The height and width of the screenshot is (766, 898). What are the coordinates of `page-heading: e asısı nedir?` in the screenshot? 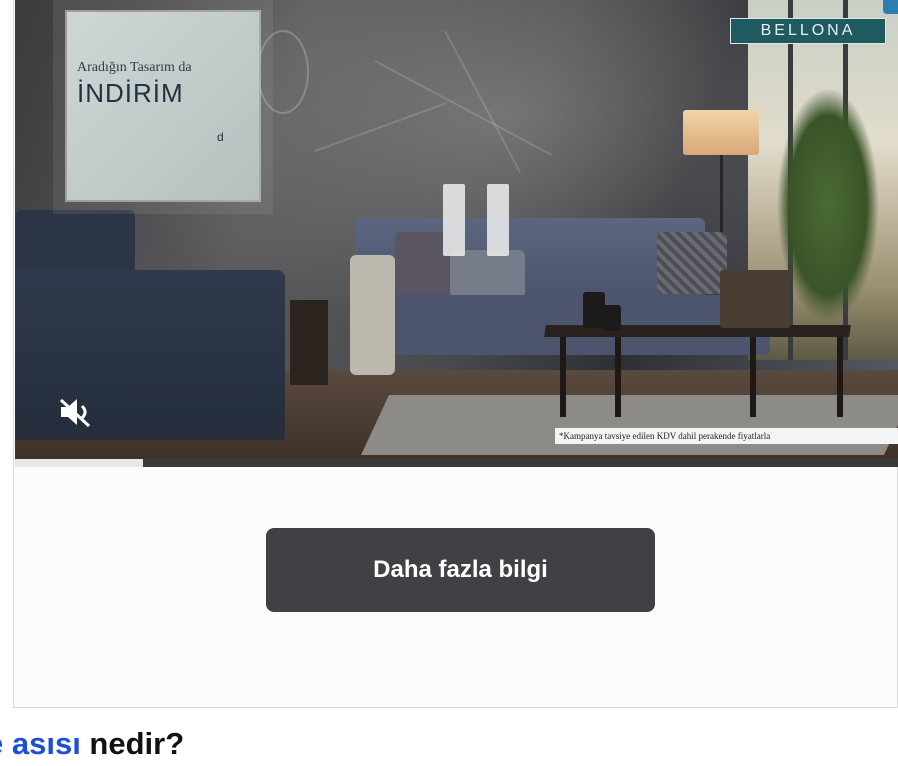 It's located at (92, 746).